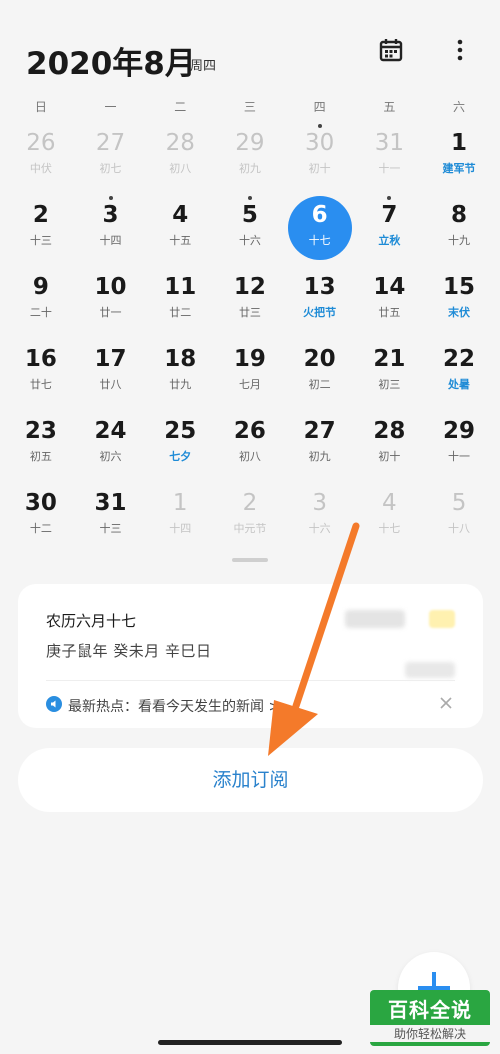  Describe the element at coordinates (110, 456) in the screenshot. I see `lunar-day-label: 初六` at that location.